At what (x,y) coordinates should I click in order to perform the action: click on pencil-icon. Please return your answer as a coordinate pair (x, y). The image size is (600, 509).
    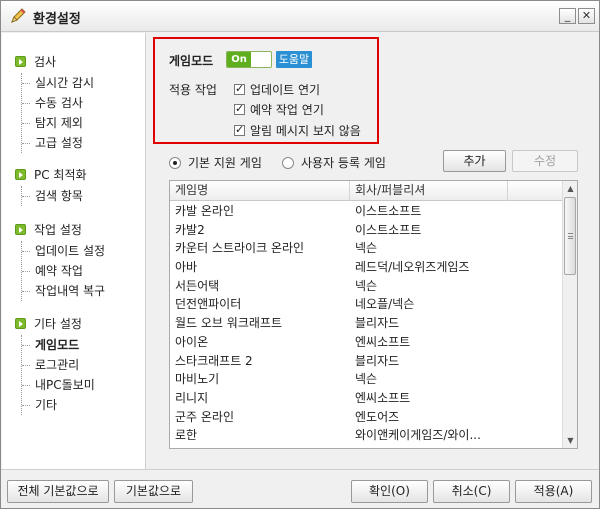
    Looking at the image, I should click on (18, 16).